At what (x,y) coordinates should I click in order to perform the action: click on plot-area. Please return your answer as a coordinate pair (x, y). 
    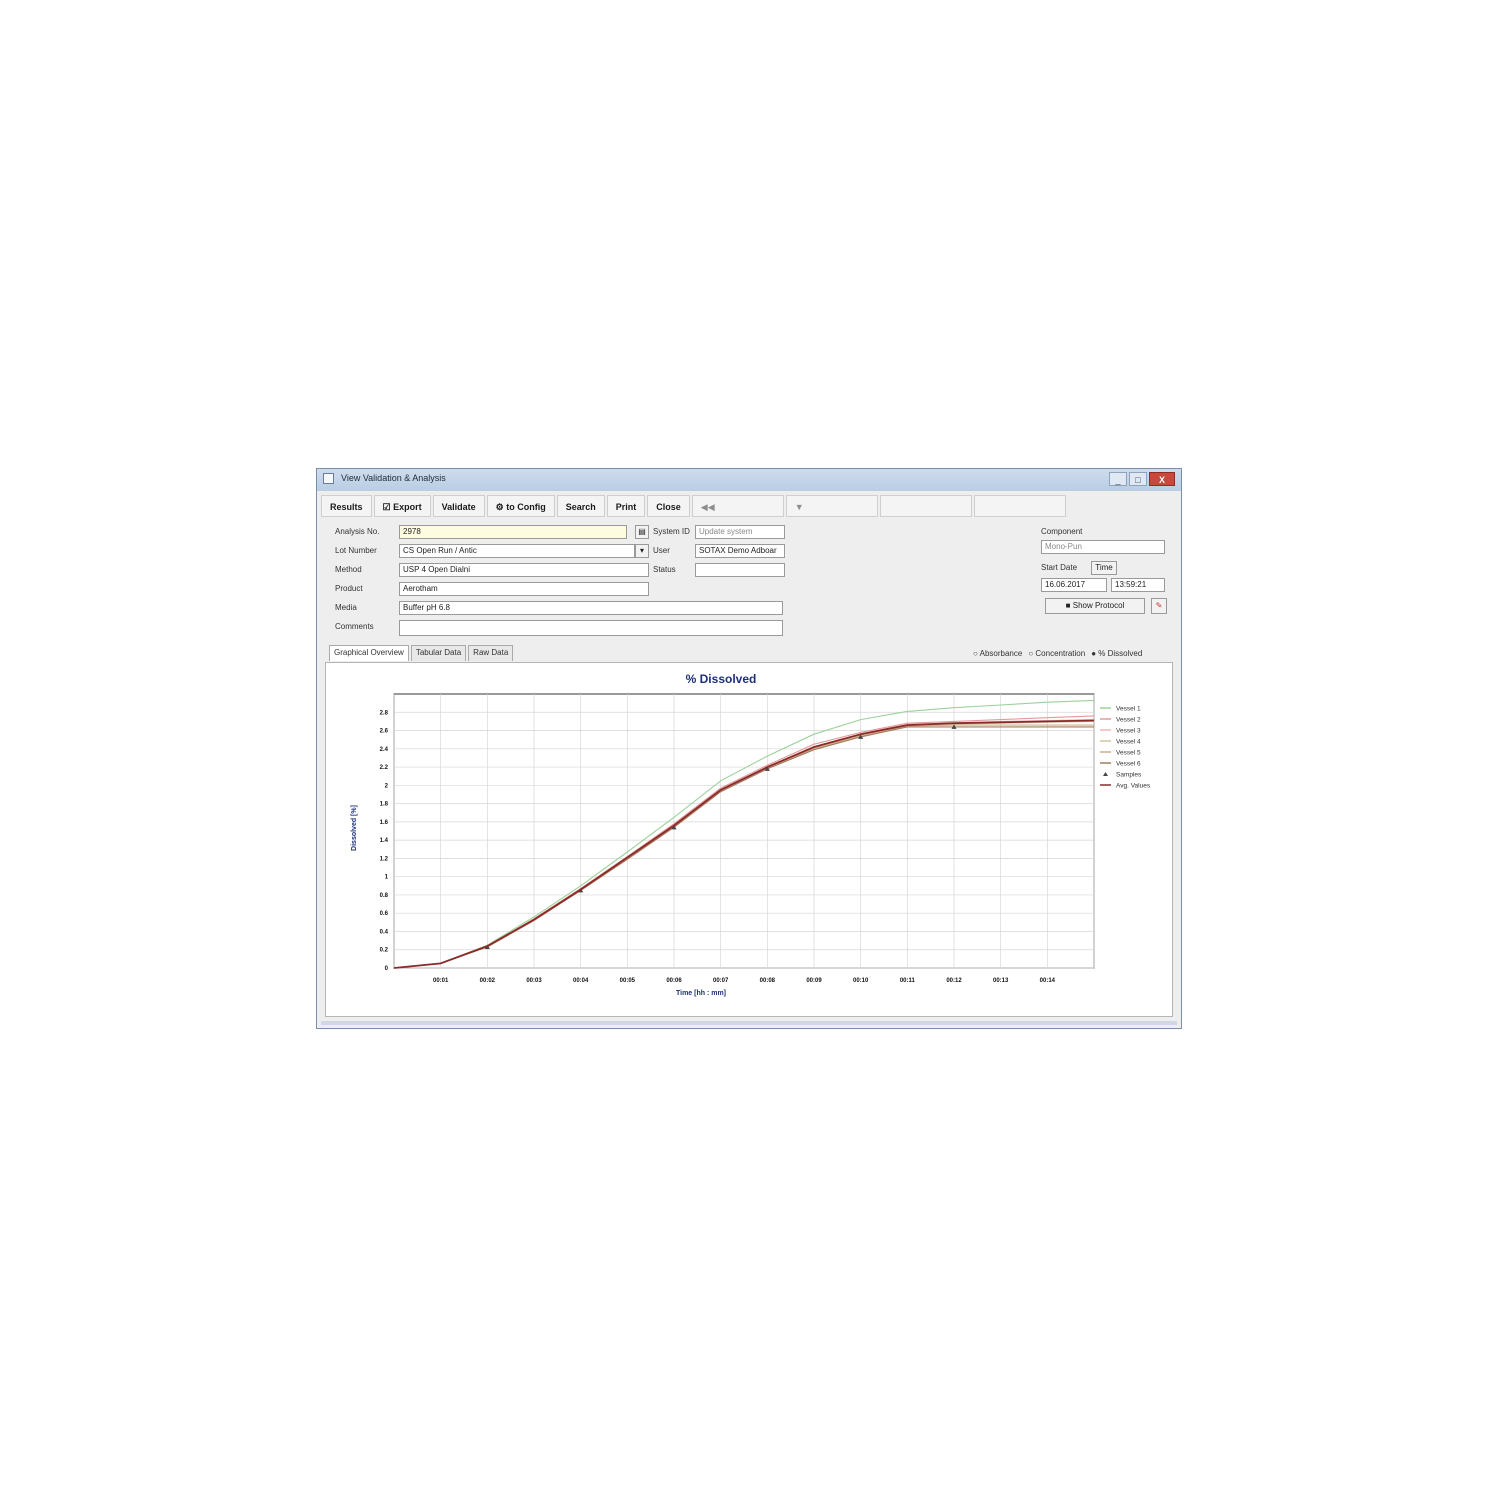
    Looking at the image, I should click on (744, 831).